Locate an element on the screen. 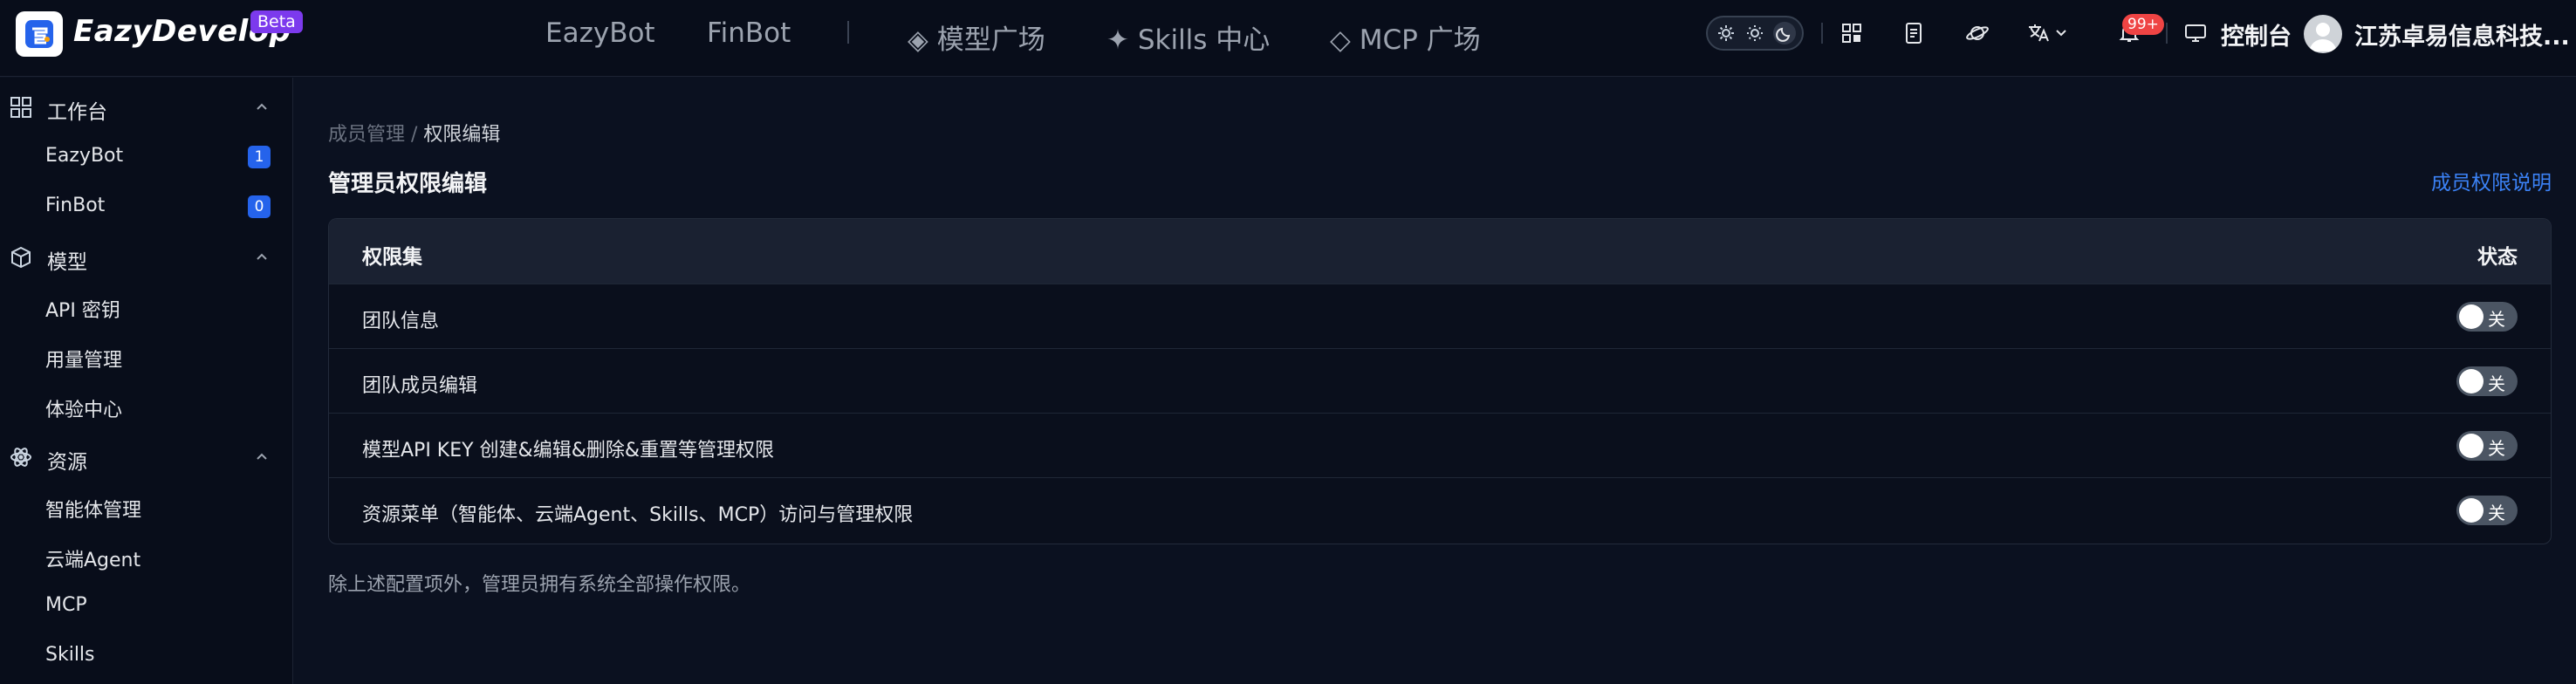 This screenshot has height=684, width=2576. table-row: 团队成员编辑 关 is located at coordinates (1440, 380).